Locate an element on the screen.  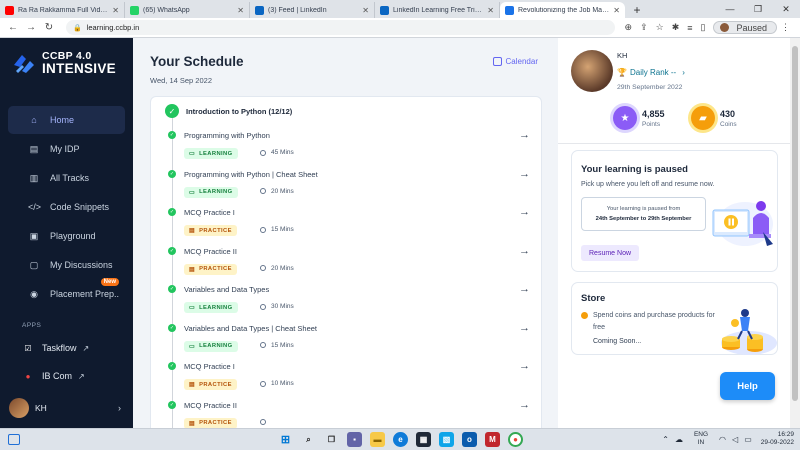
window-controls: — ❐ ✕ is located at coordinates (758, 9).